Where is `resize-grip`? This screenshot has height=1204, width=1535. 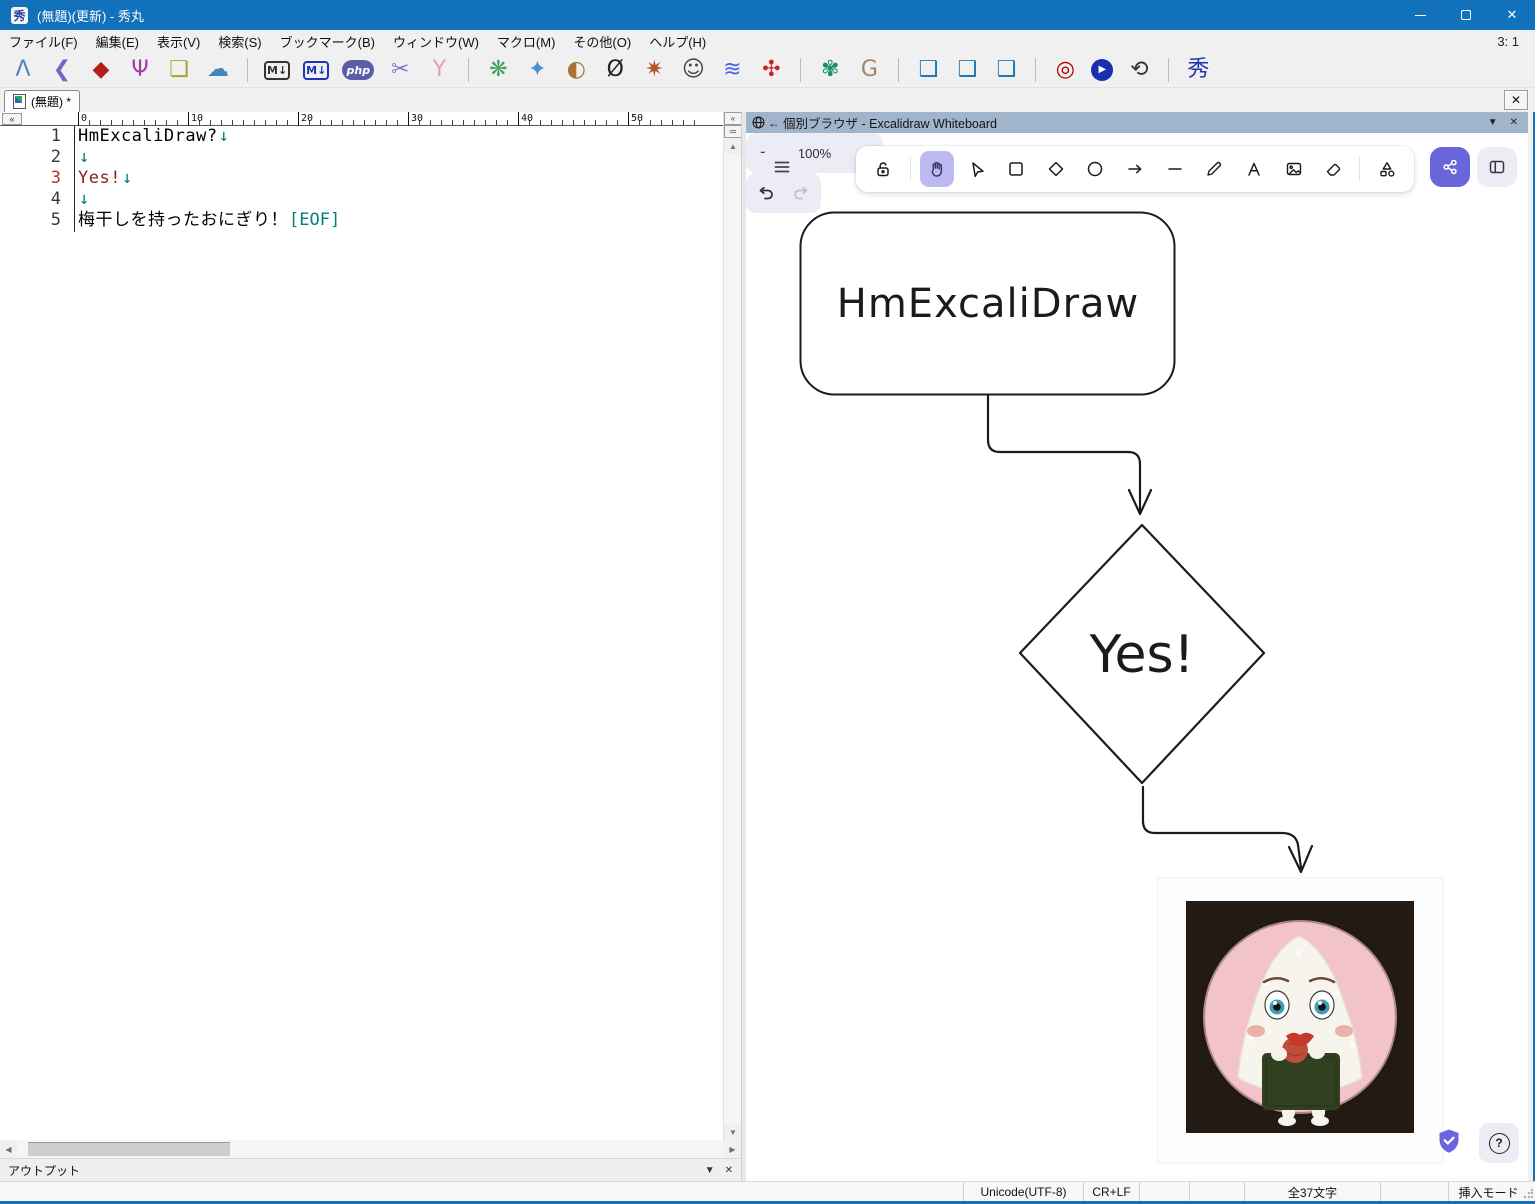
resize-grip is located at coordinates (1528, 1194).